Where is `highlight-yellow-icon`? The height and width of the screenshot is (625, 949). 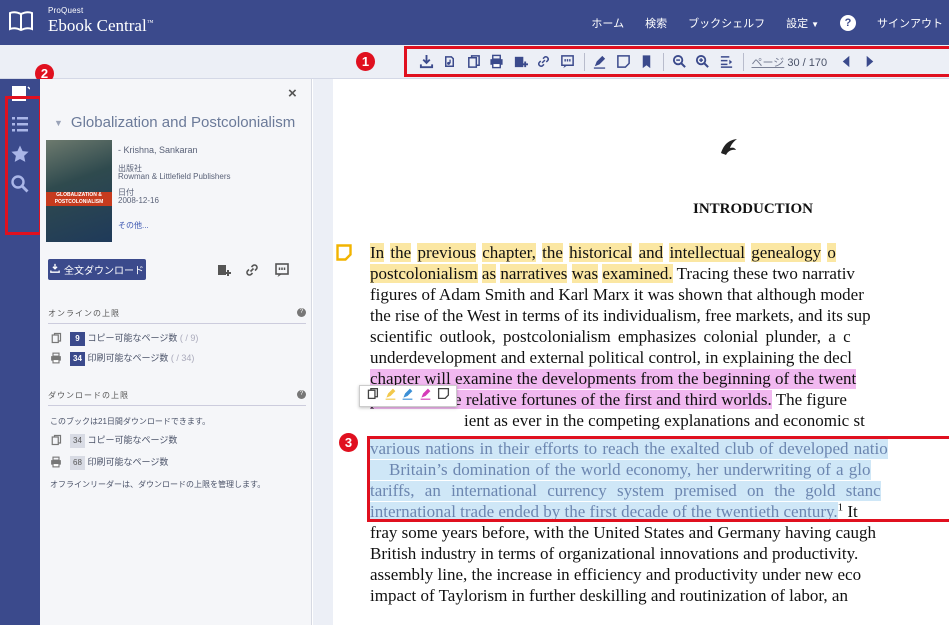 highlight-yellow-icon is located at coordinates (390, 396).